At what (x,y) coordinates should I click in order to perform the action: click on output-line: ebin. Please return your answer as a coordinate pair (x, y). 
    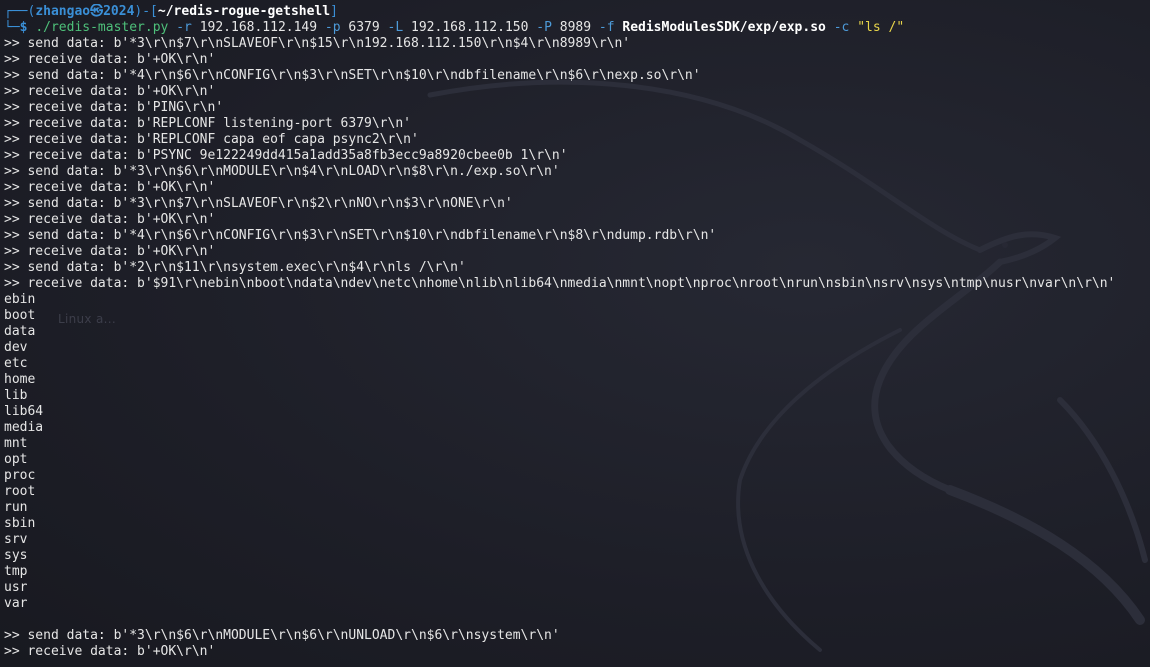
    Looking at the image, I should click on (20, 299).